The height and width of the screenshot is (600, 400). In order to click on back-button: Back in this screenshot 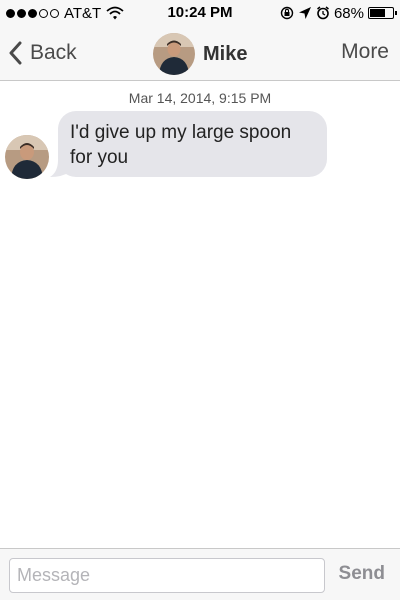, I will do `click(42, 53)`.